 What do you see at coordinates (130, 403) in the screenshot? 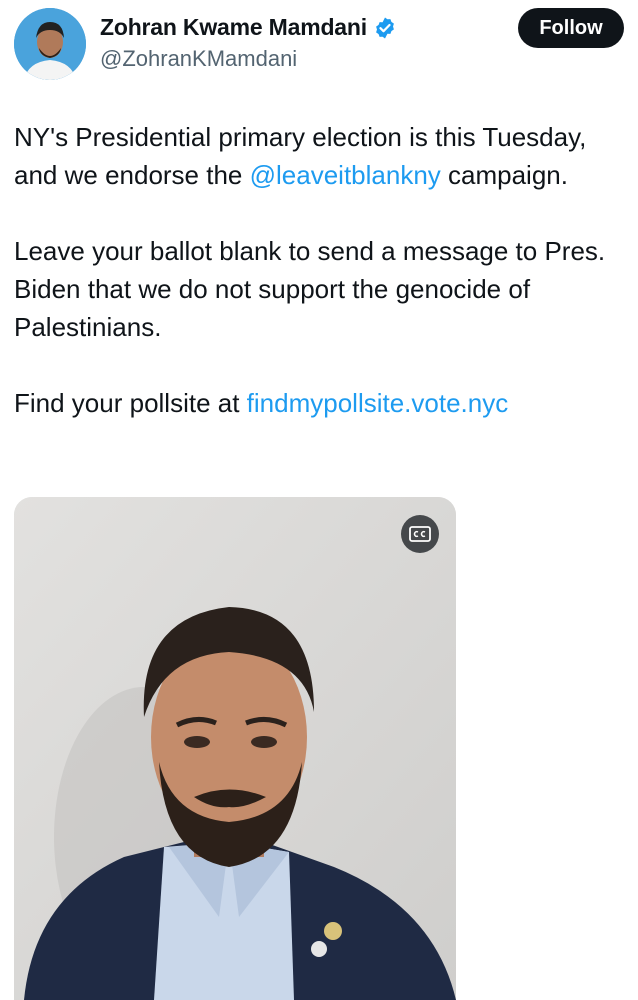
I see `tweet-text-segment: Find your pollsite at` at bounding box center [130, 403].